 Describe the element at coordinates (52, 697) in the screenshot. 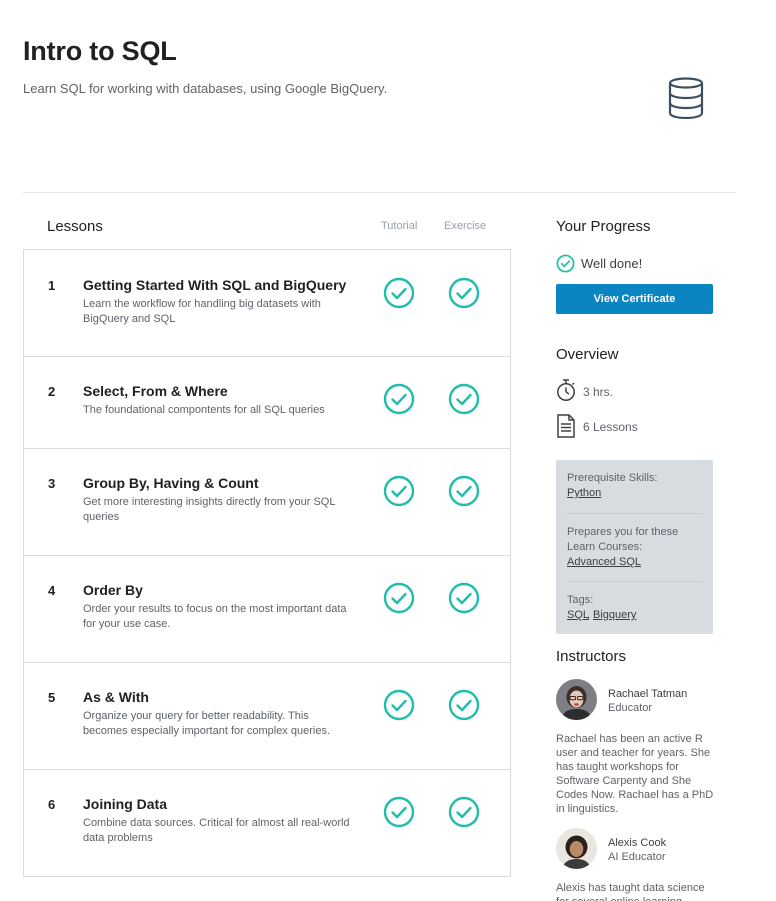

I see `lesson-number: 5` at that location.